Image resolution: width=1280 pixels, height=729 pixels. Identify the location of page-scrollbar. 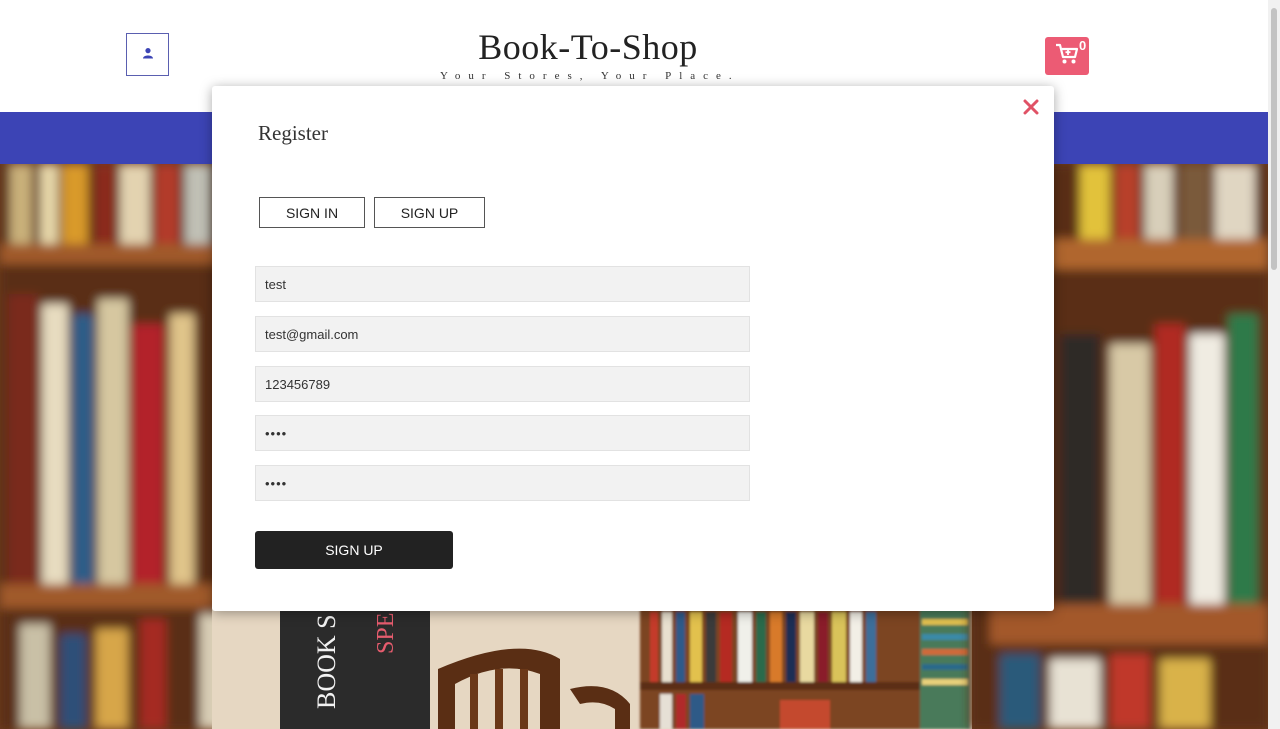
(1274, 364).